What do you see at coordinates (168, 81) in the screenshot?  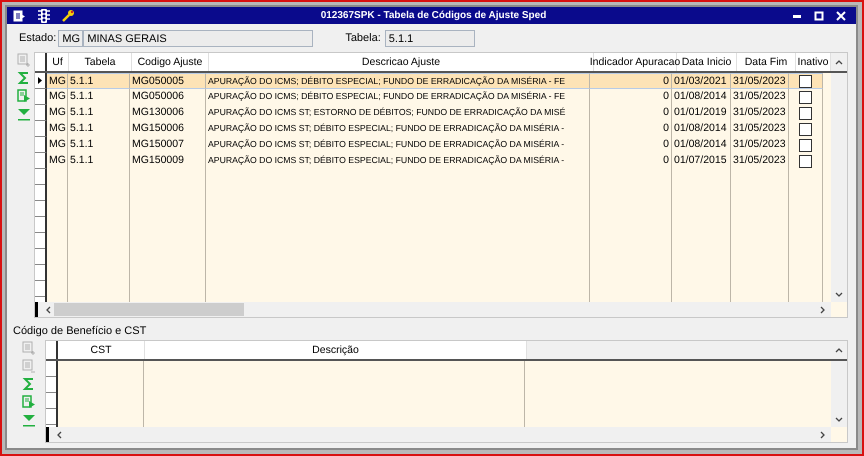 I see `table-cell: MG050005` at bounding box center [168, 81].